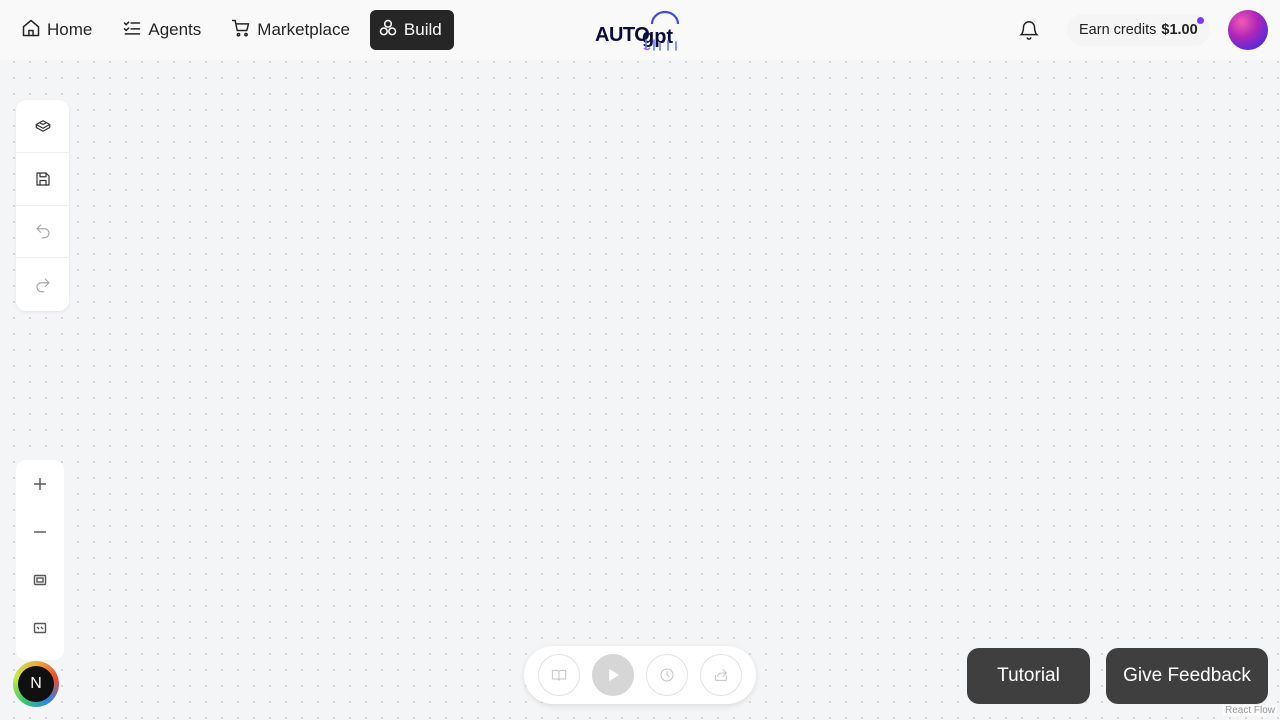 The image size is (1280, 720). I want to click on list-checks-icon, so click(132, 30).